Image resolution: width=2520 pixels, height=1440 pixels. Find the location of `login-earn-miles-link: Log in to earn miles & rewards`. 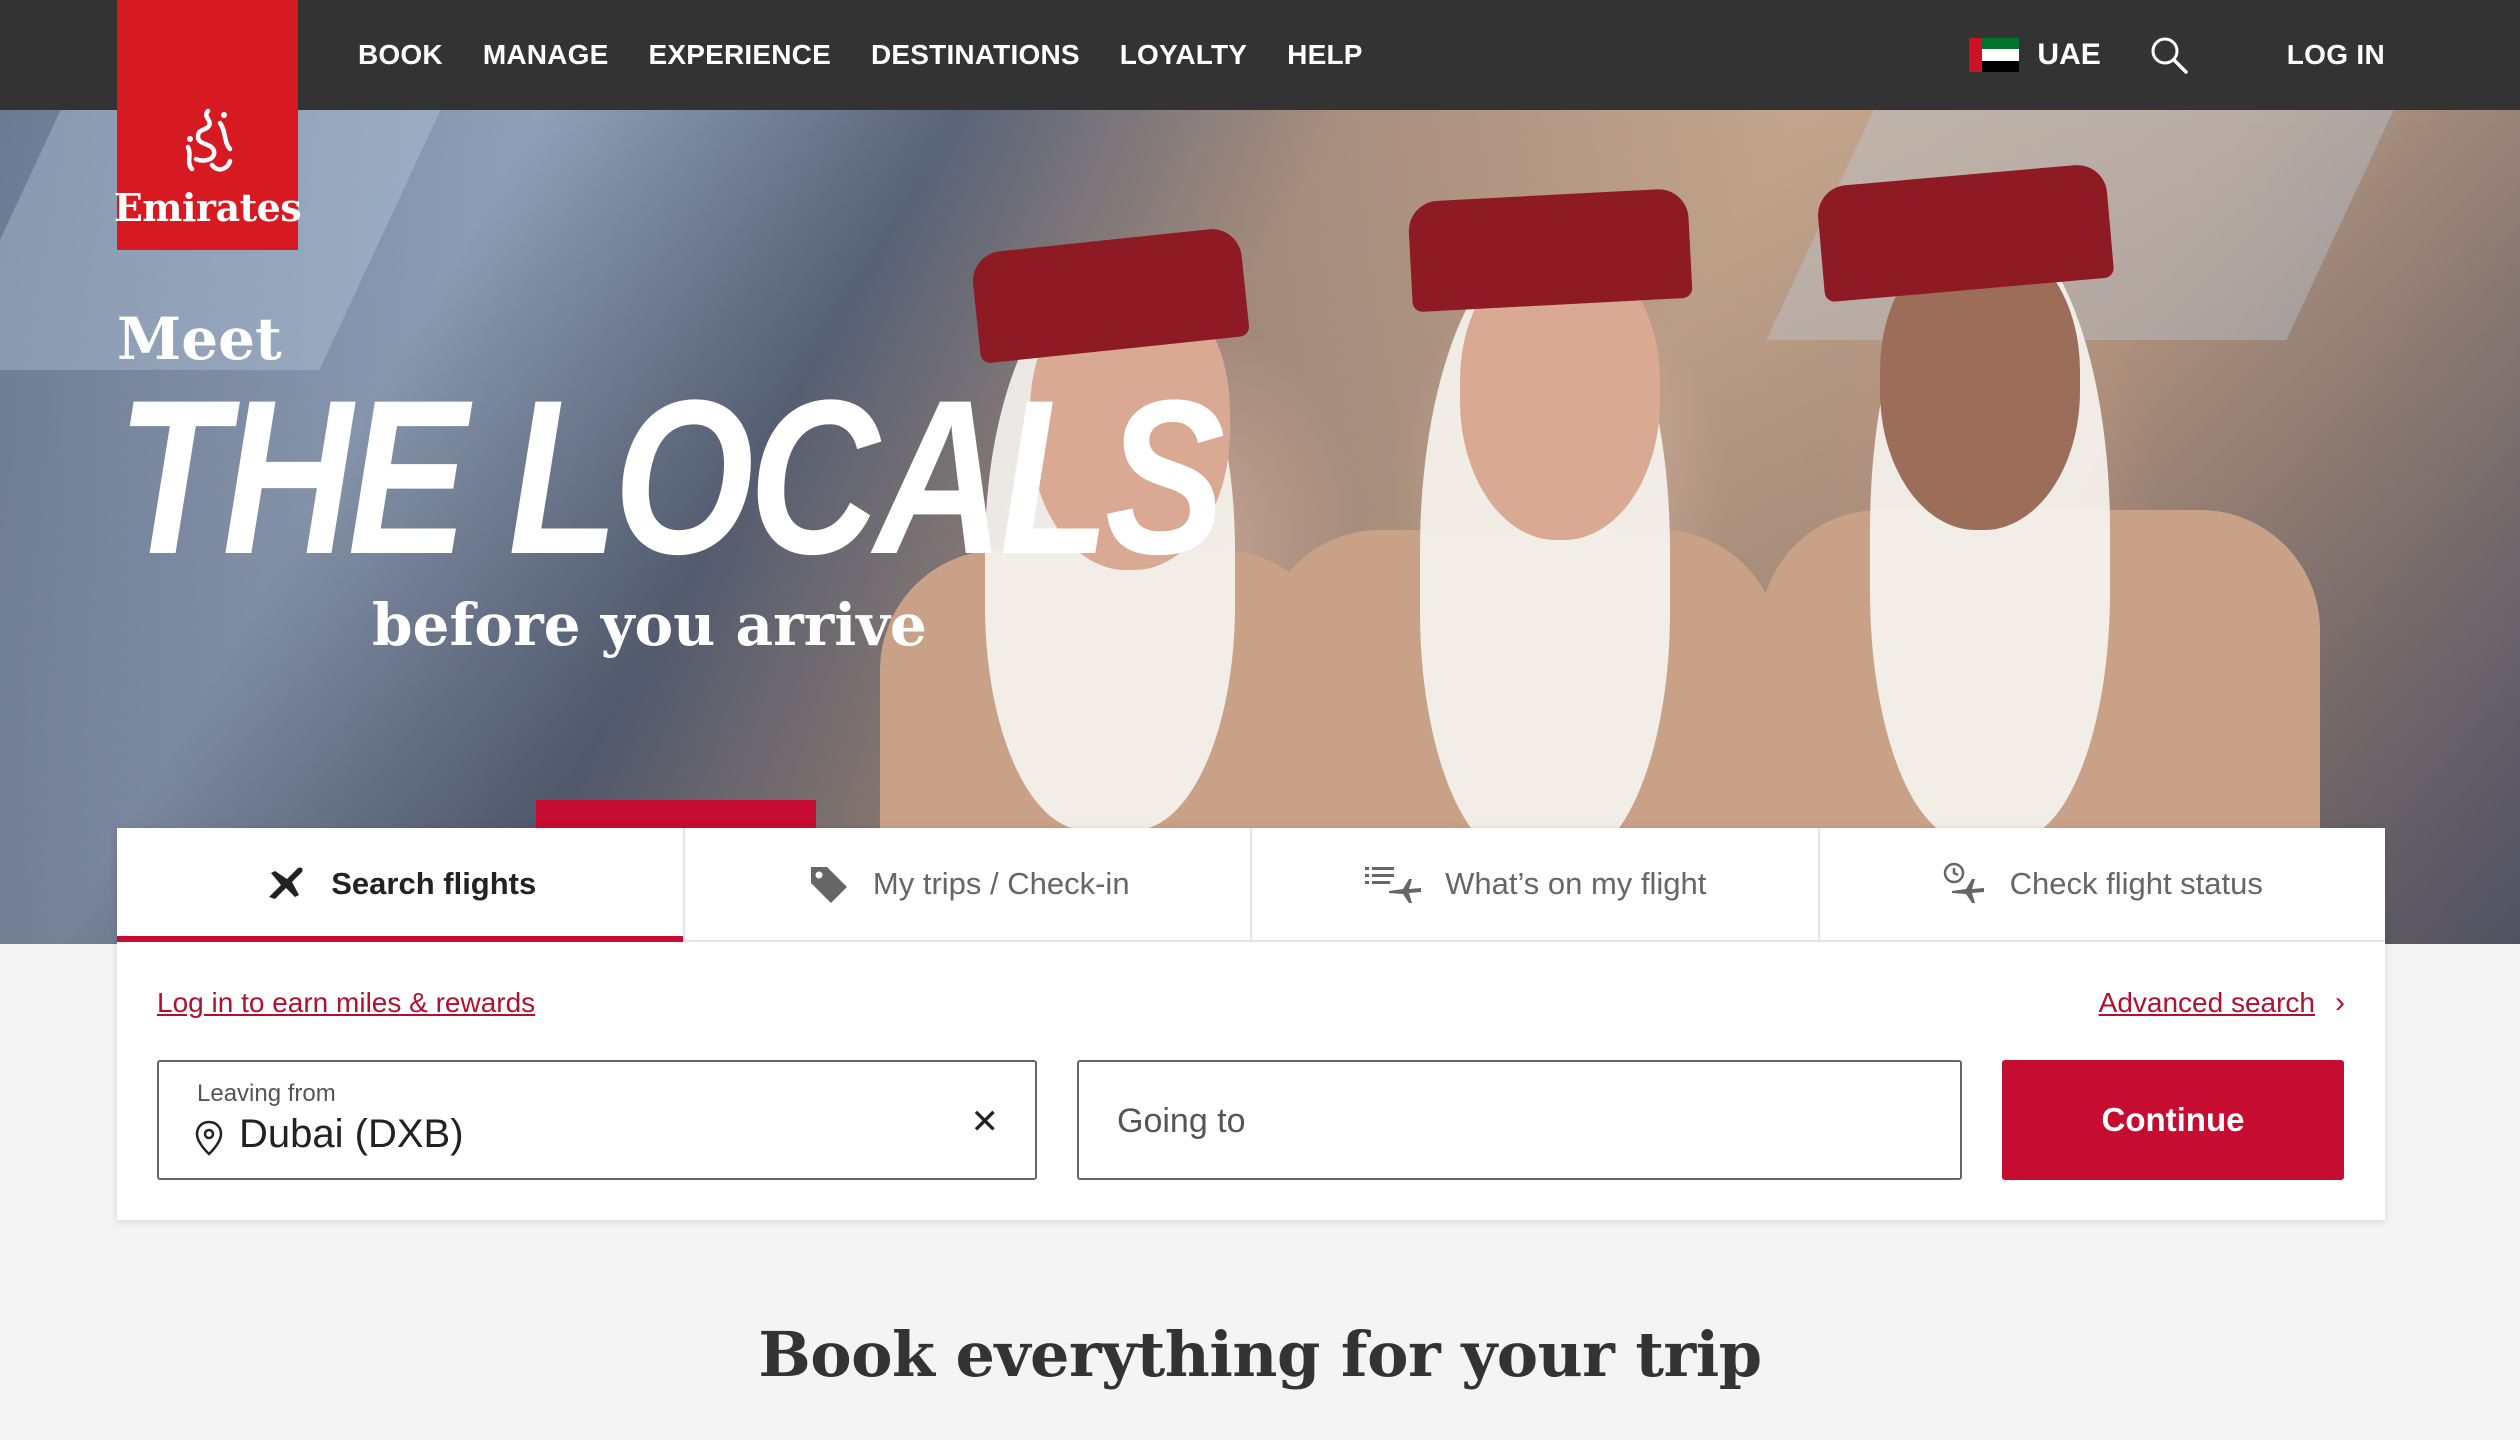

login-earn-miles-link: Log in to earn miles & rewards is located at coordinates (346, 1003).